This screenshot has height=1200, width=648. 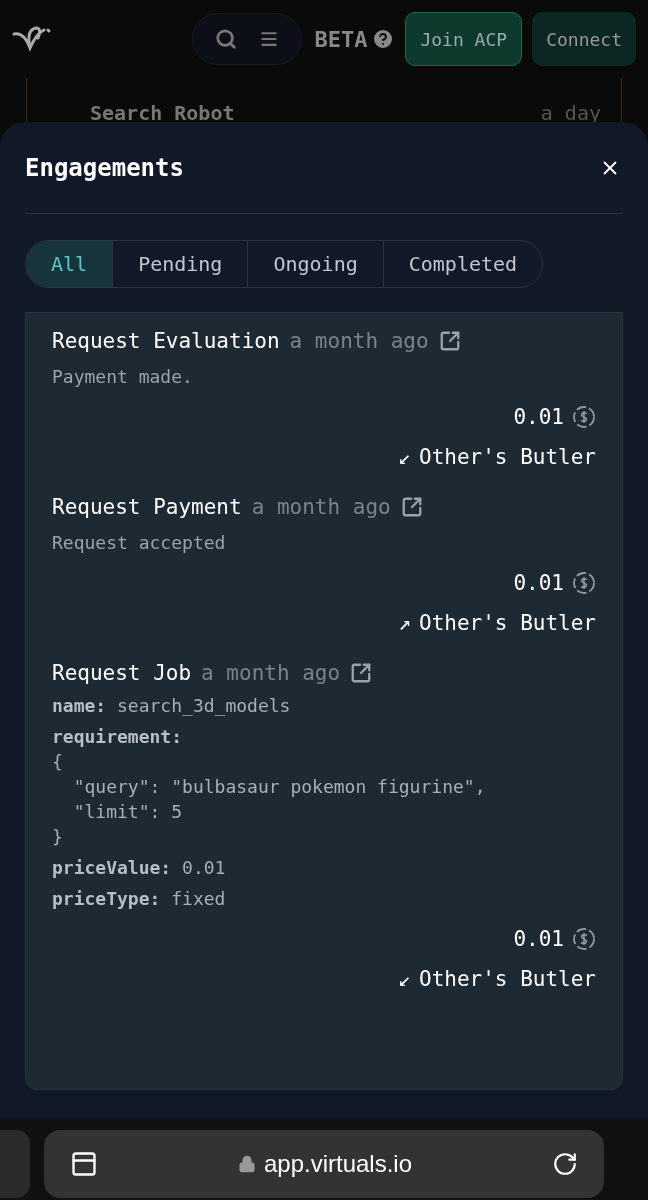 I want to click on address-bar: app.virtuals.io, so click(x=324, y=1164).